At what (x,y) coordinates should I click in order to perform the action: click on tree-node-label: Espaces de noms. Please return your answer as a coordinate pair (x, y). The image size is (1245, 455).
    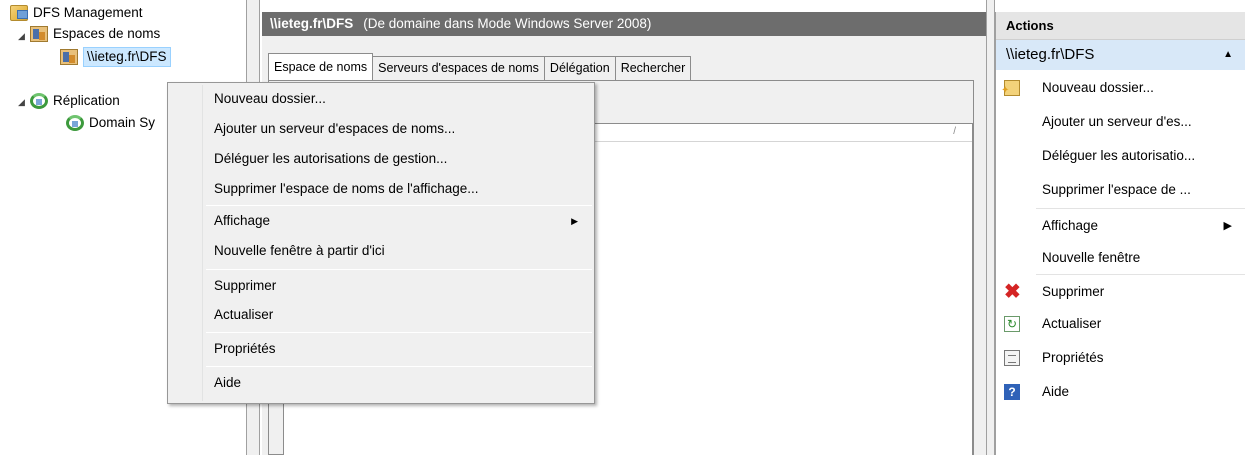
    Looking at the image, I should click on (107, 33).